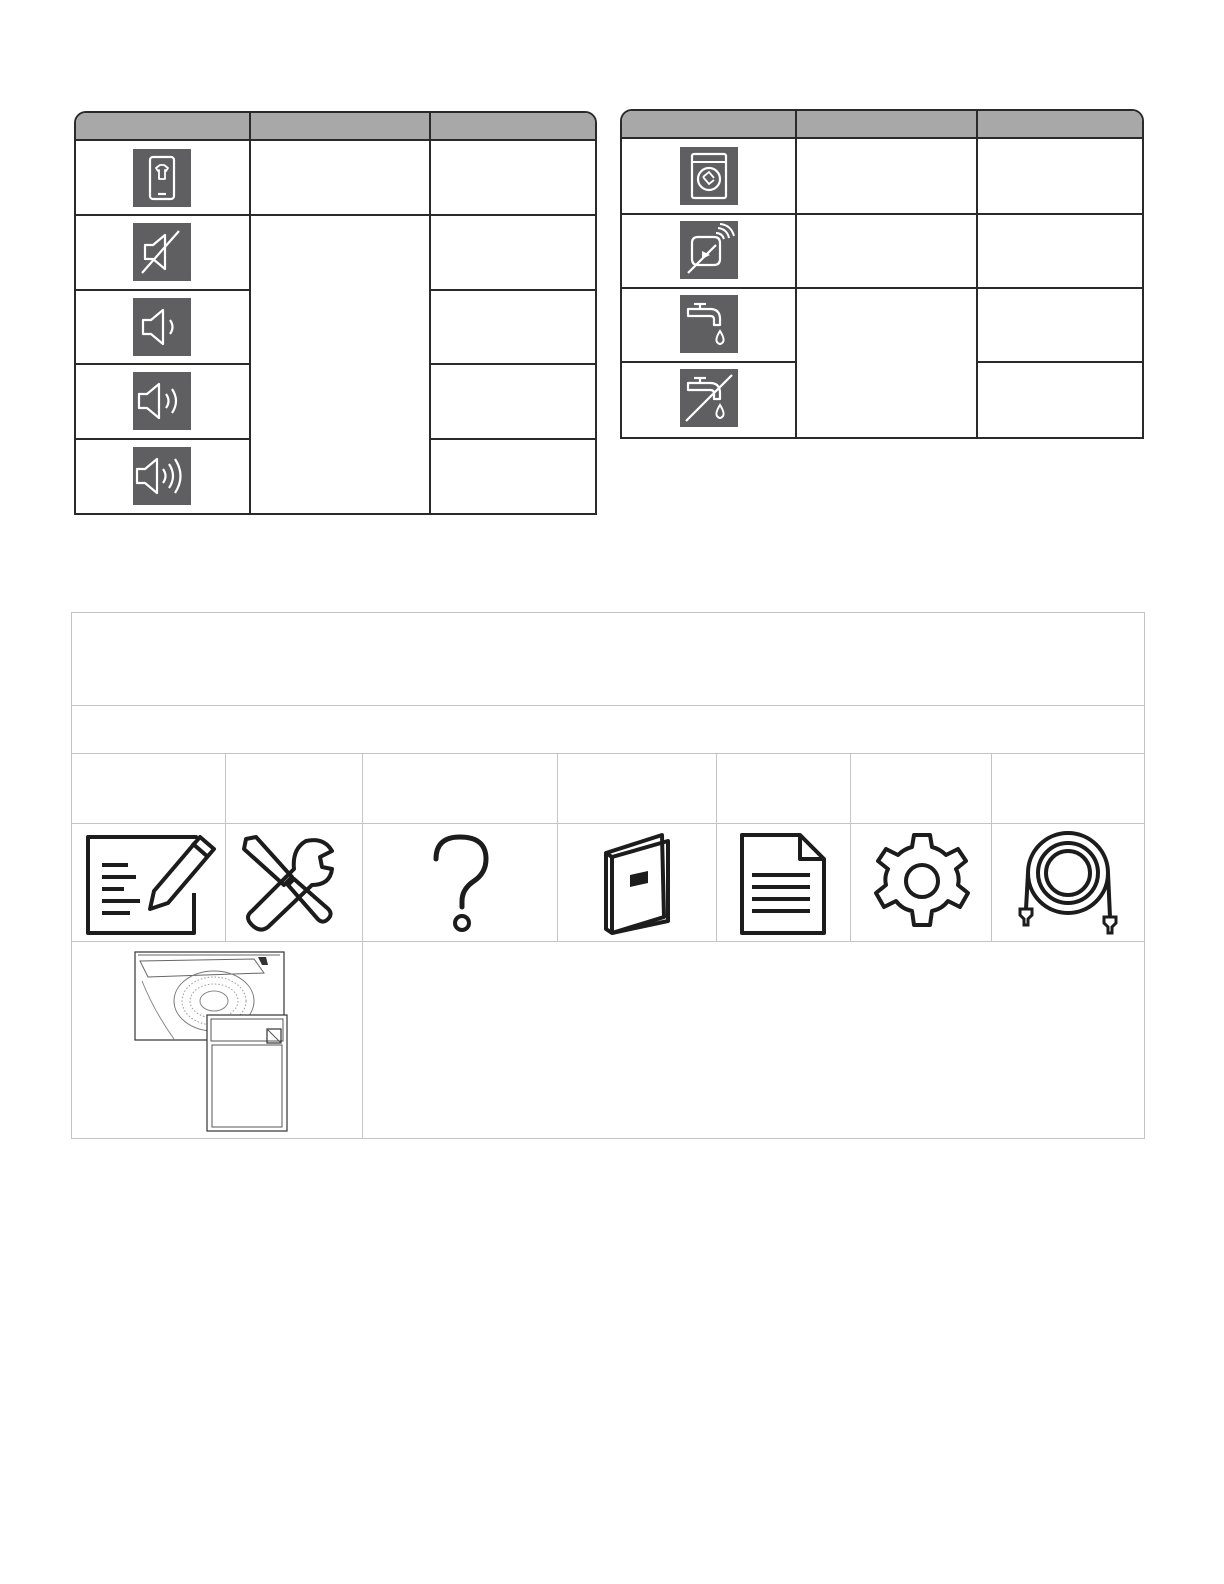  I want to click on water-tap-off-icon, so click(709, 398).